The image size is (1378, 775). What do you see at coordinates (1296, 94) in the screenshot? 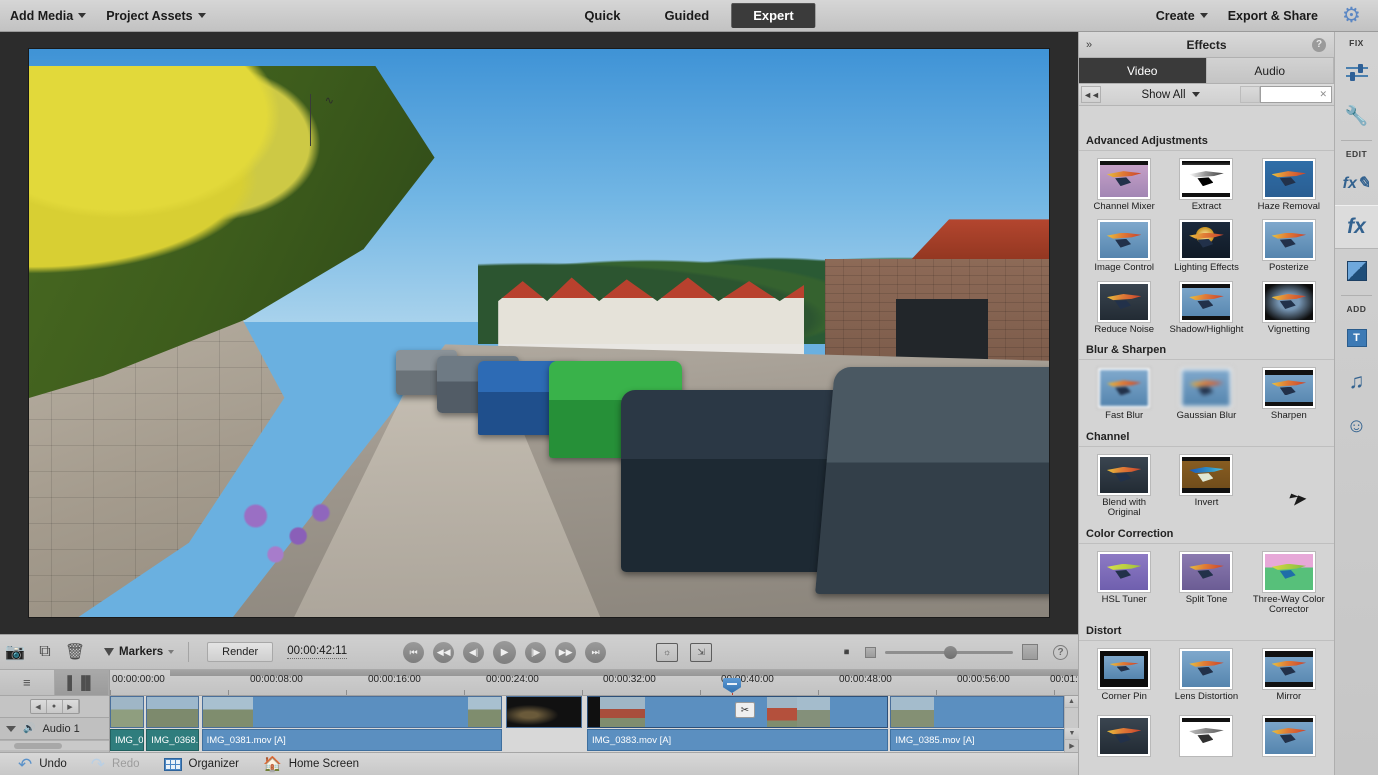
I see `effects-search-input: ✕` at bounding box center [1296, 94].